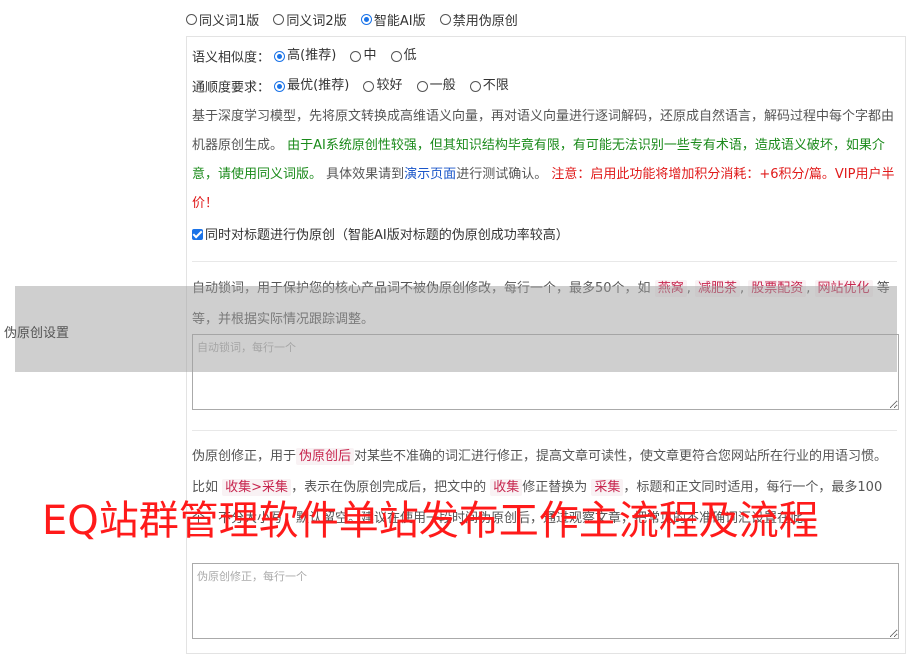  Describe the element at coordinates (387, 235) in the screenshot. I see `title-rewrite-label: 同时对标题进行伪原创（智能AI版对标题的伪原创成功率较高）` at that location.